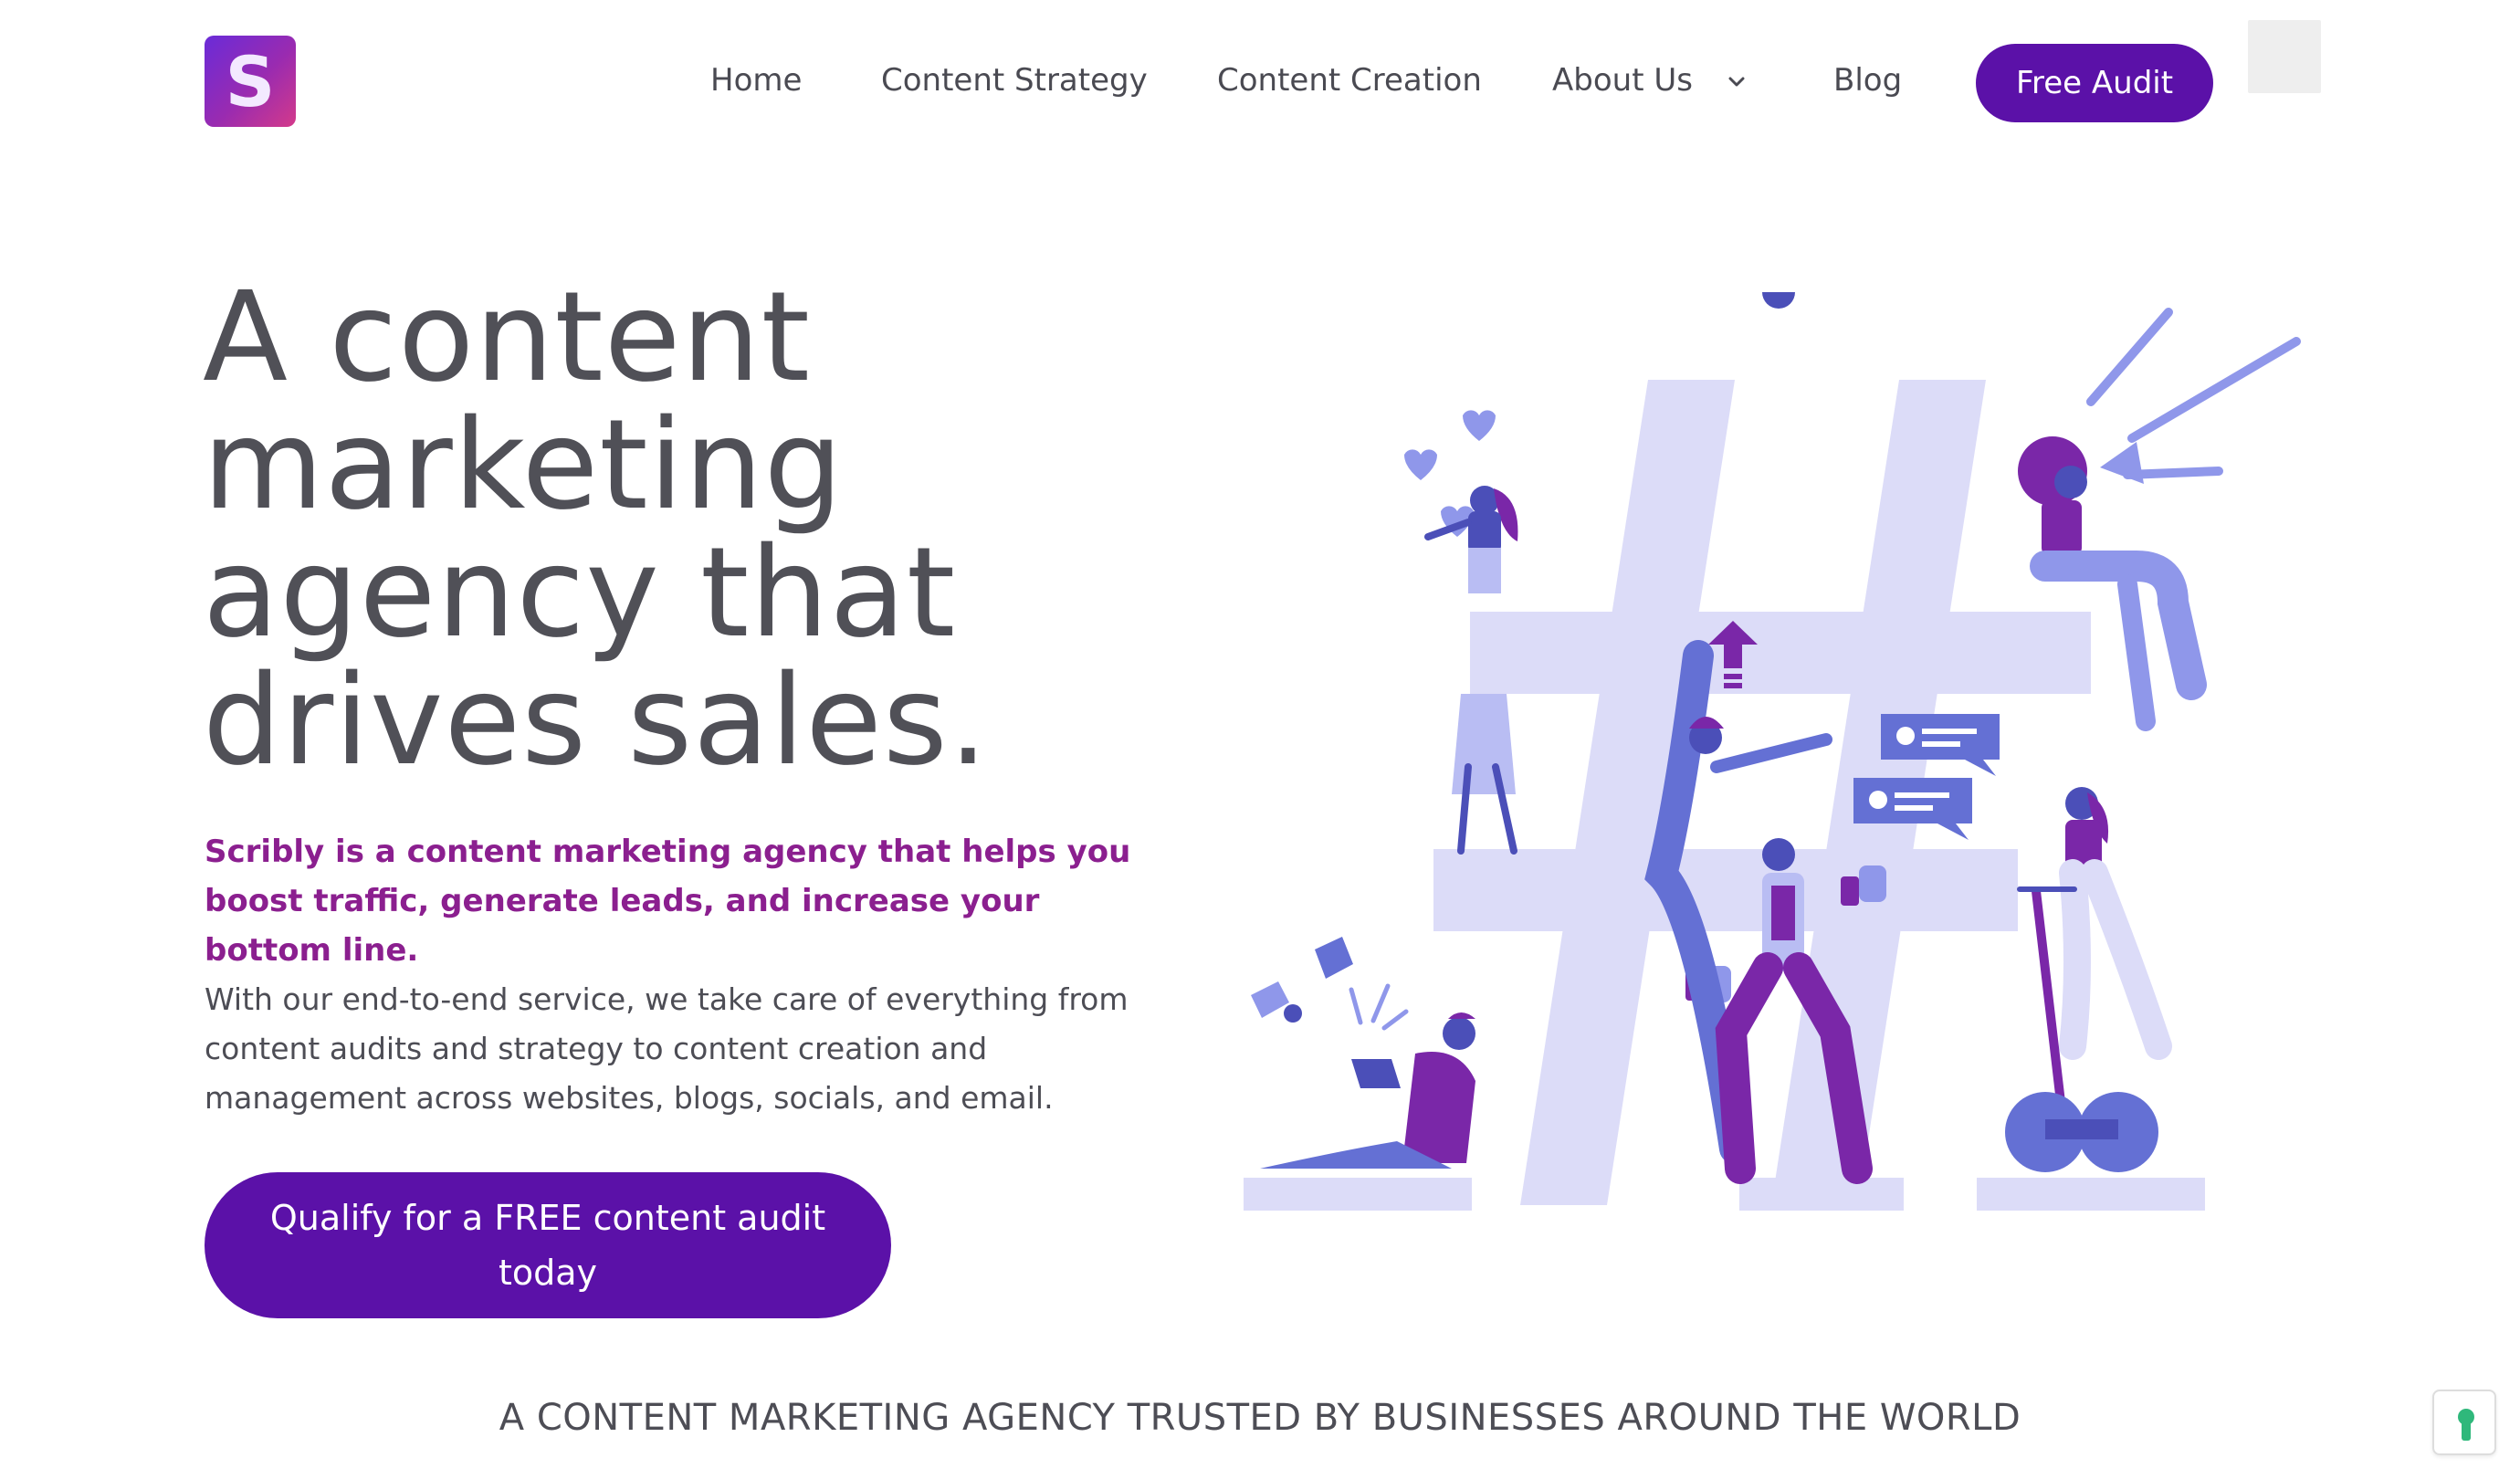 The height and width of the screenshot is (1479, 2520). I want to click on free-content-audit-button: Qualify for a FREE content audit today, so click(548, 1245).